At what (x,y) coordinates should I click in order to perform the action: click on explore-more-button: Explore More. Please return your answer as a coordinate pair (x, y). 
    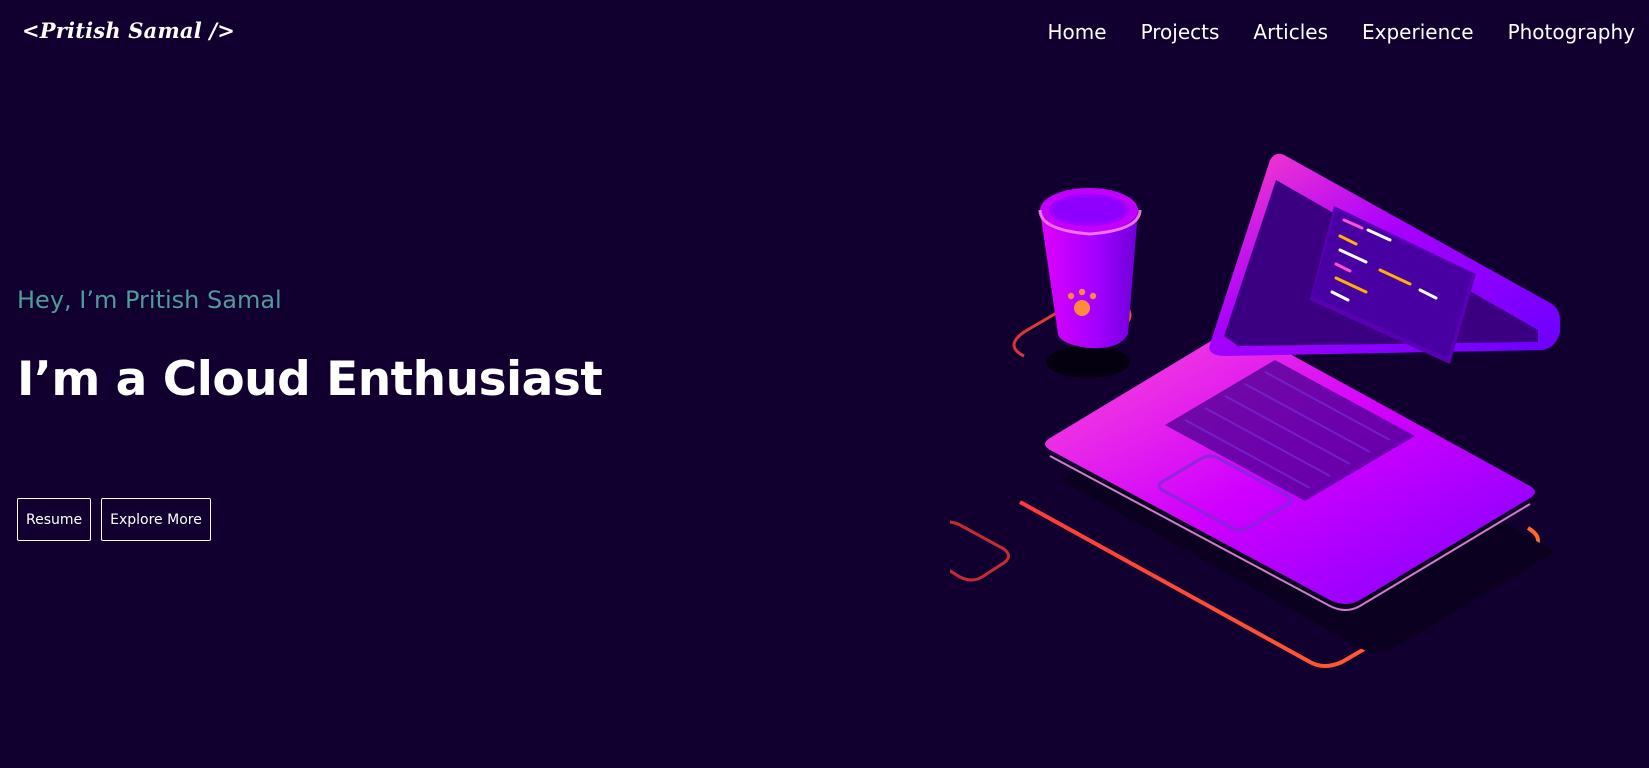
    Looking at the image, I should click on (156, 519).